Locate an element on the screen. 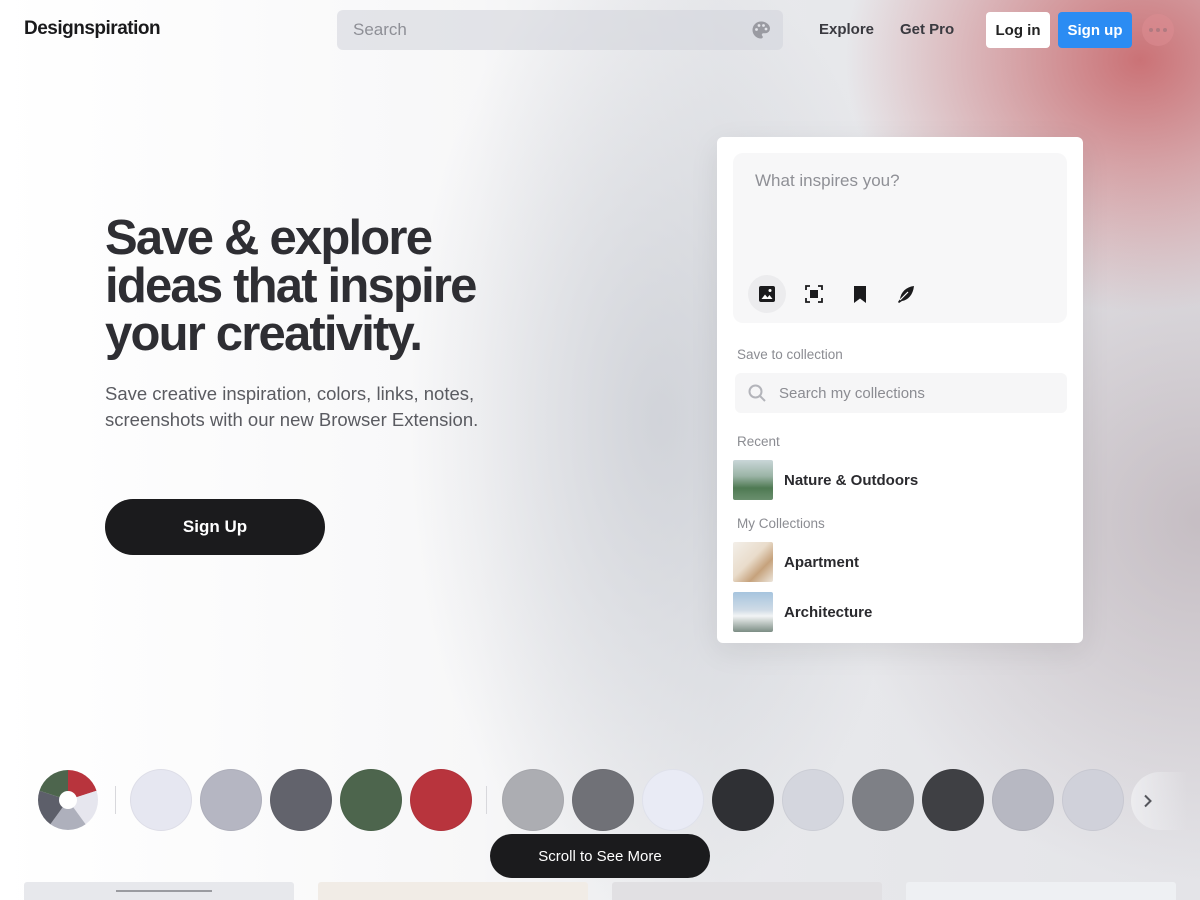 Image resolution: width=1200 pixels, height=900 pixels. wheel-center is located at coordinates (68, 800).